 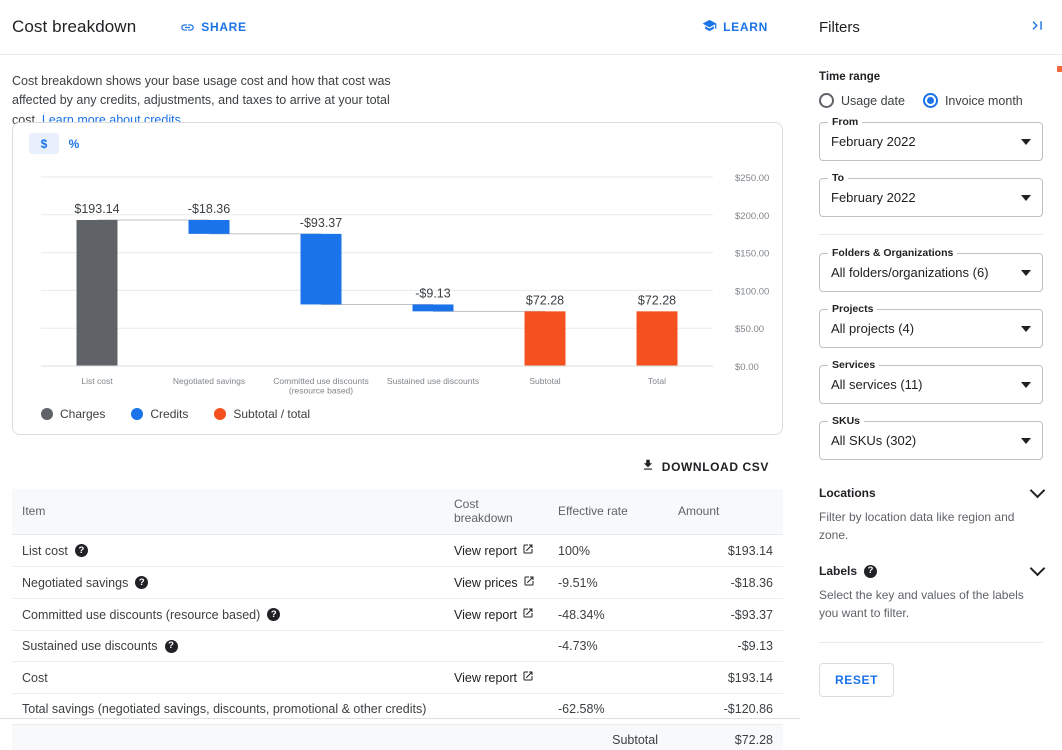 I want to click on locations-toggle: Locations, so click(x=932, y=491).